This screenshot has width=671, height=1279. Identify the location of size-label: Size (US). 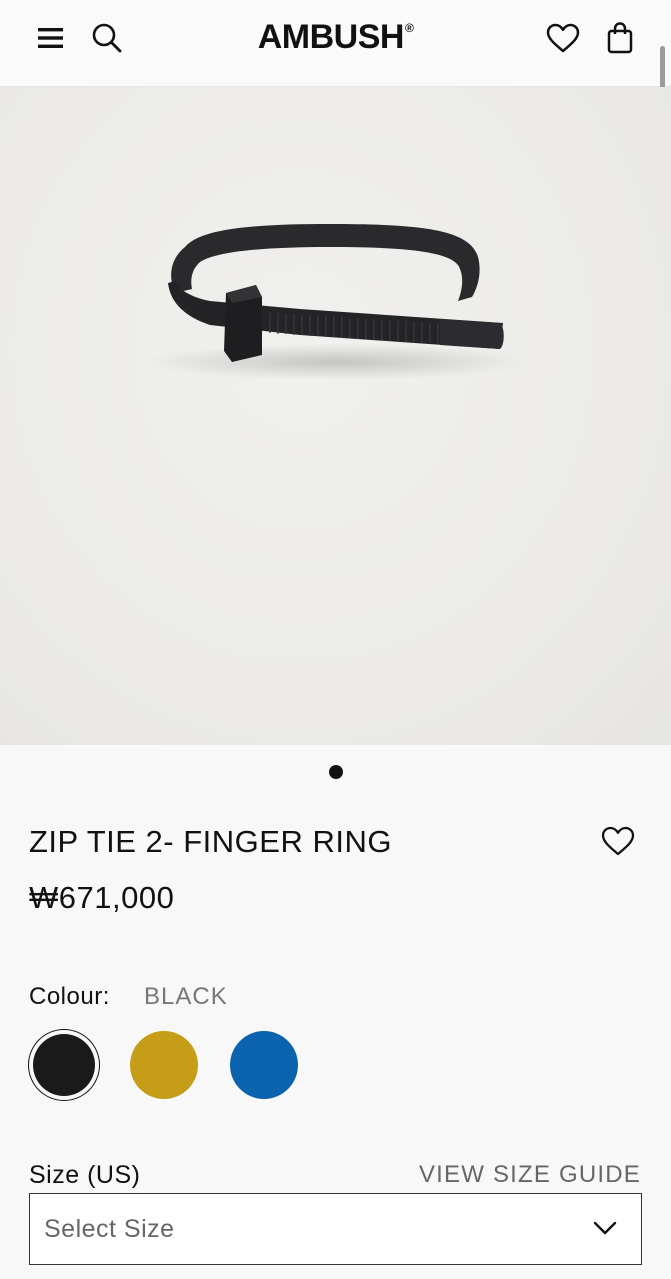
(85, 1175).